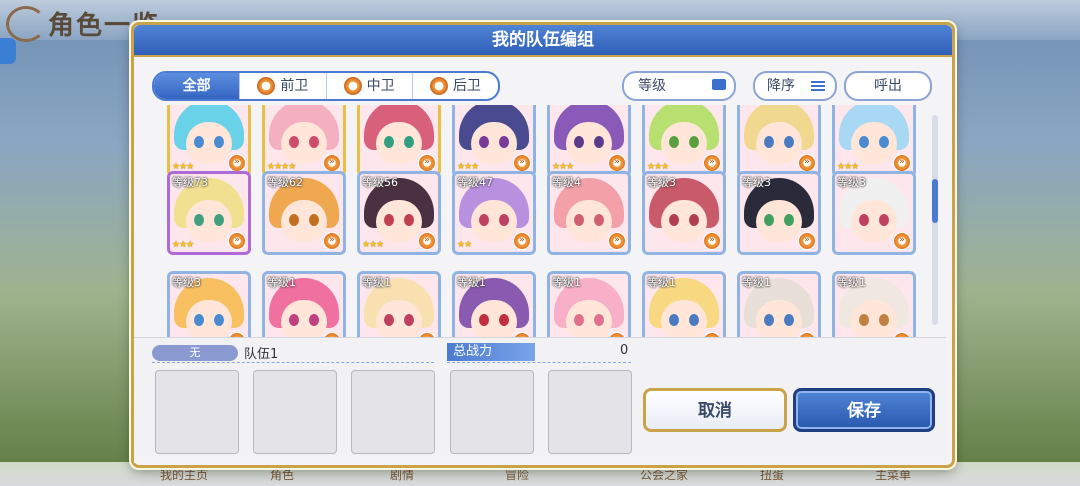  Describe the element at coordinates (464, 245) in the screenshot. I see `star-rating: ★★` at that location.